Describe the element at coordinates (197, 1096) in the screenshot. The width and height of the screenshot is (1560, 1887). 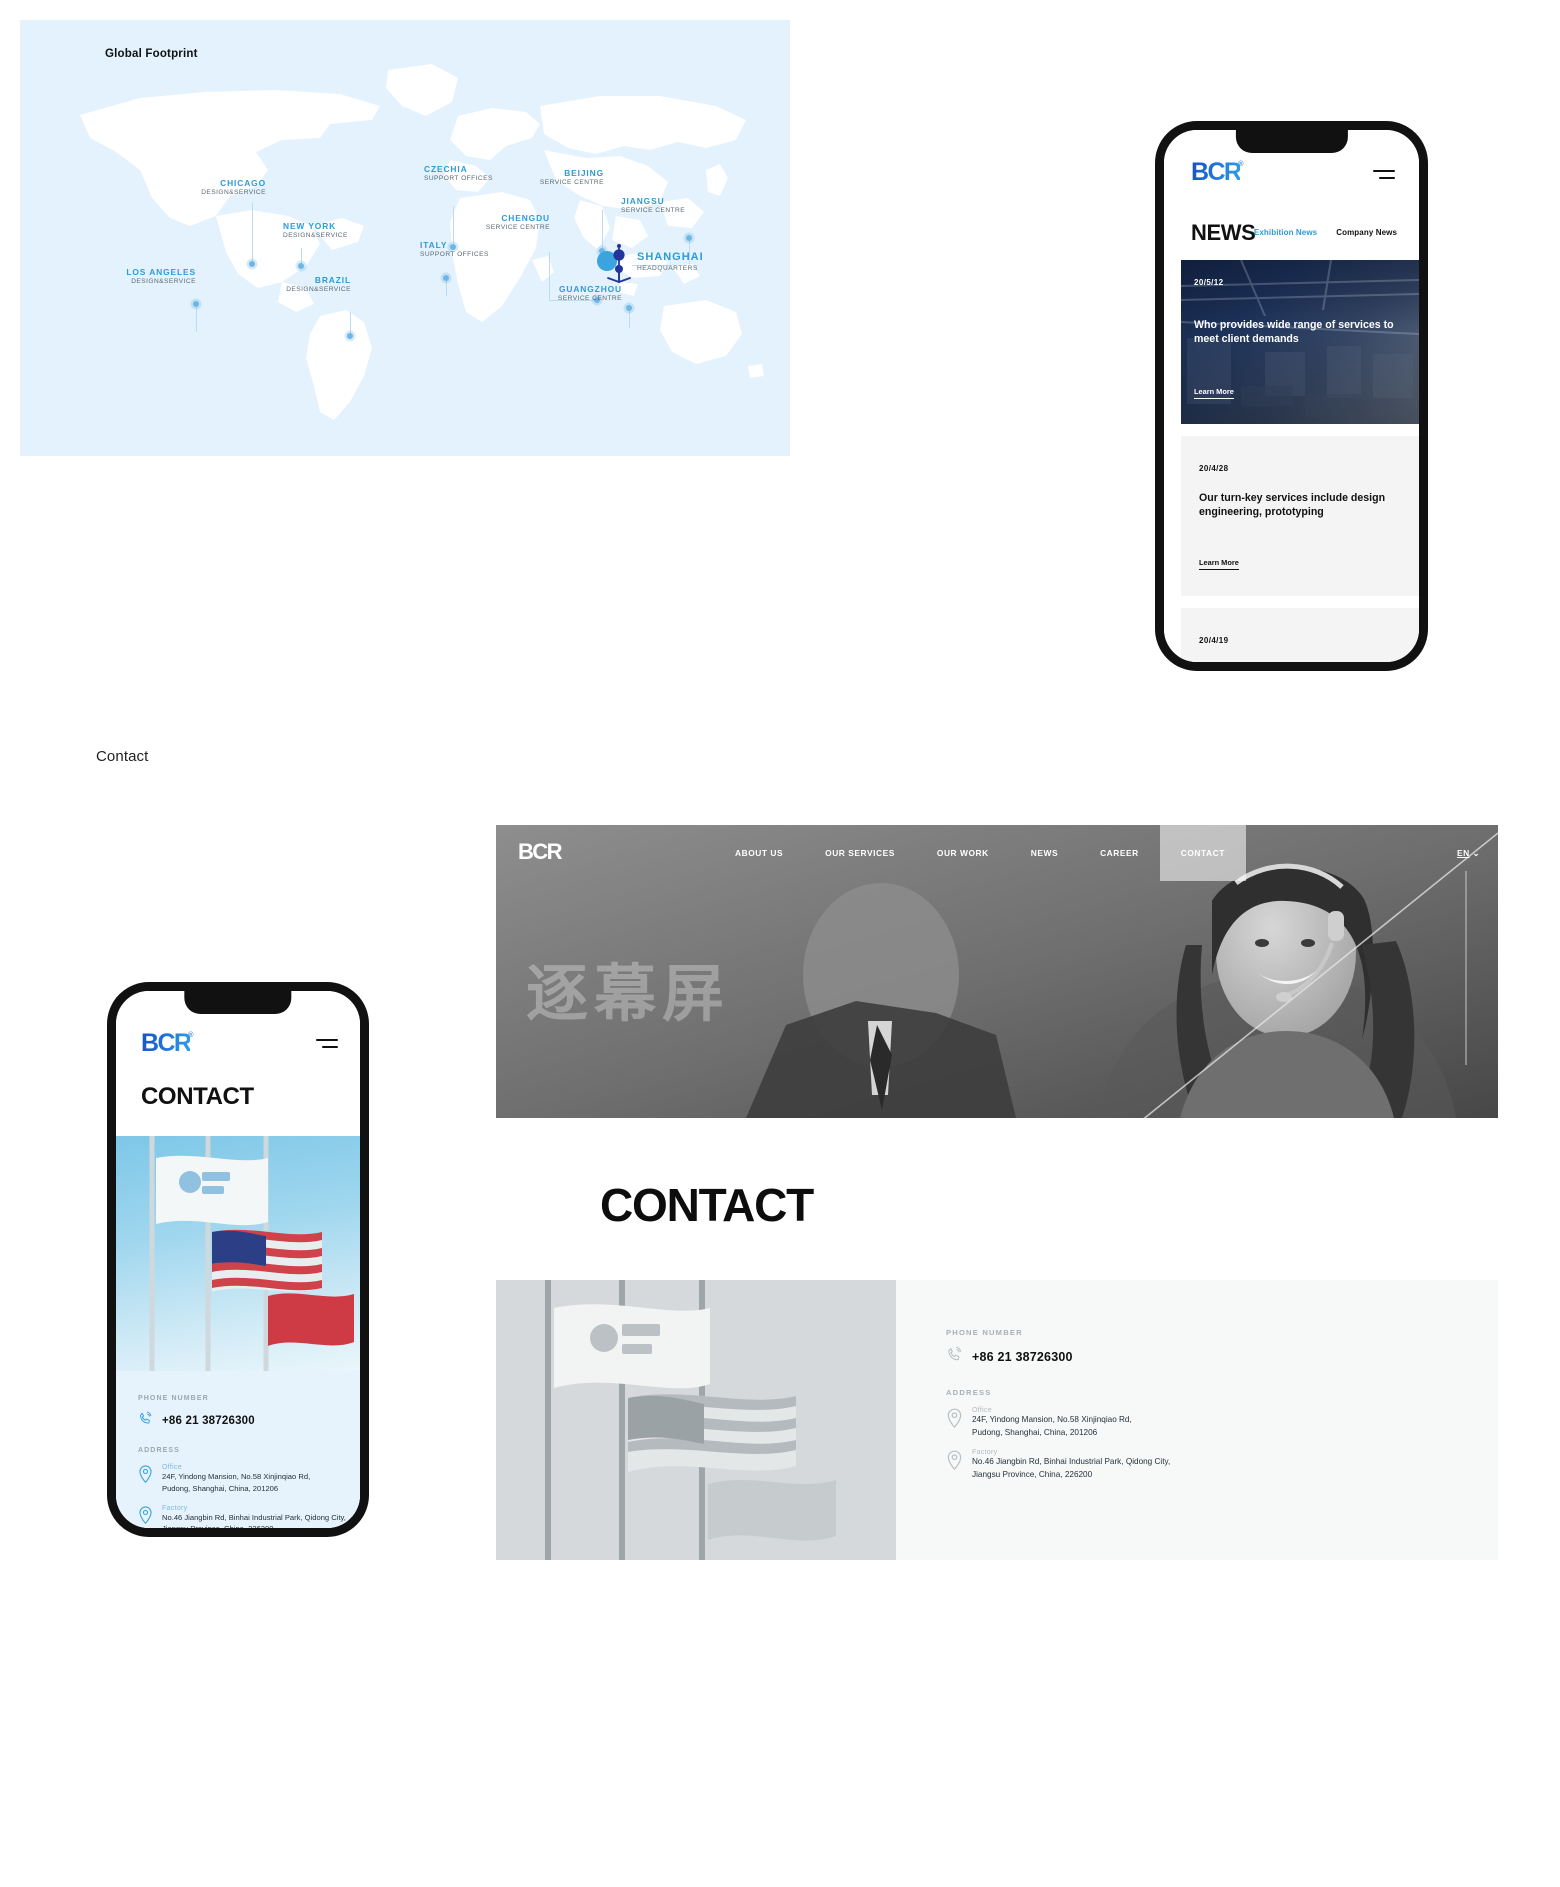
I see `contact-page-title: CONTACT` at that location.